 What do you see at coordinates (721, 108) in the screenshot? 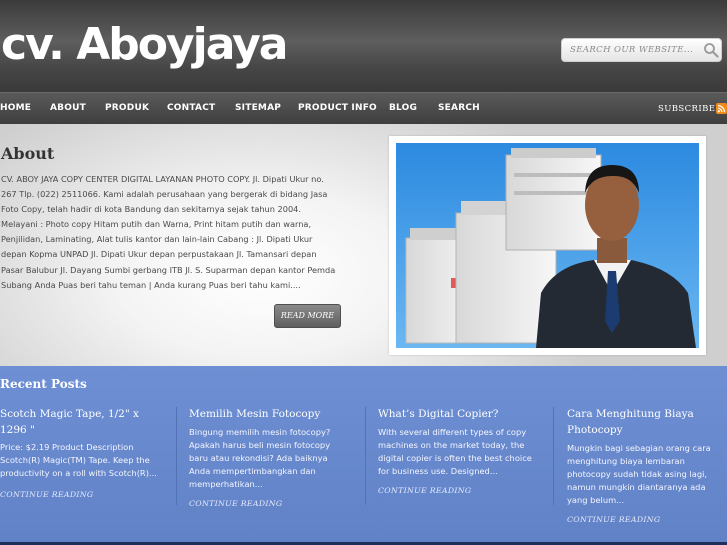
I see `rss-icon` at bounding box center [721, 108].